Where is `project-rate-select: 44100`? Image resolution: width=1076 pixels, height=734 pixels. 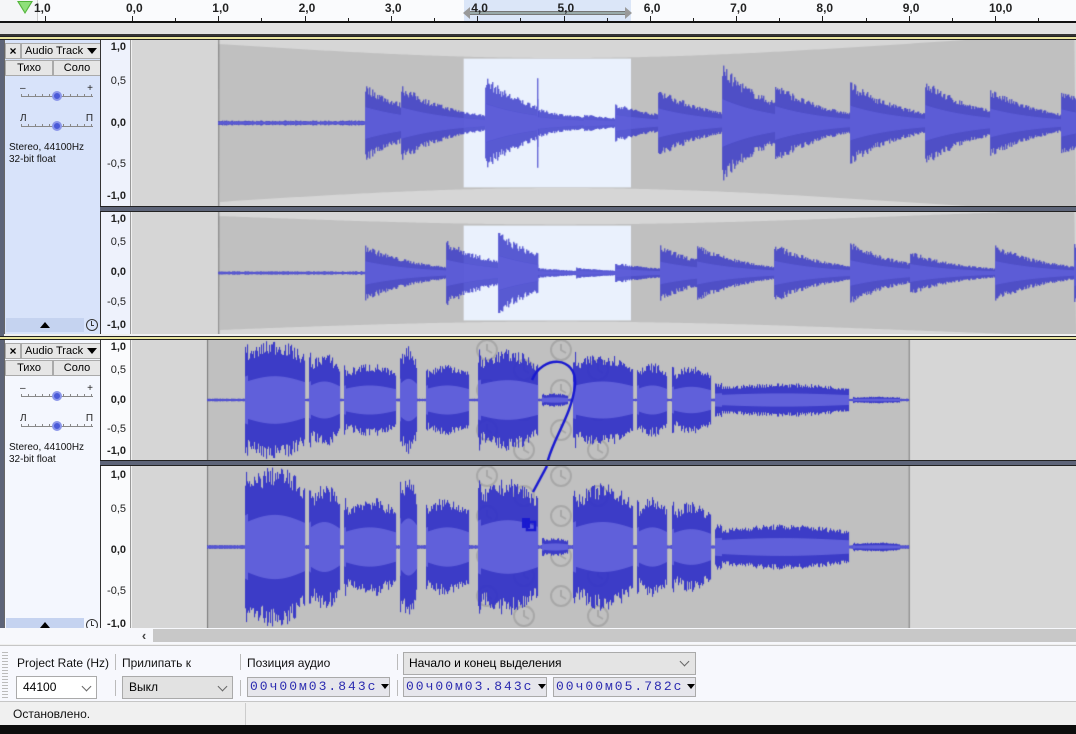
project-rate-select: 44100 is located at coordinates (56, 687).